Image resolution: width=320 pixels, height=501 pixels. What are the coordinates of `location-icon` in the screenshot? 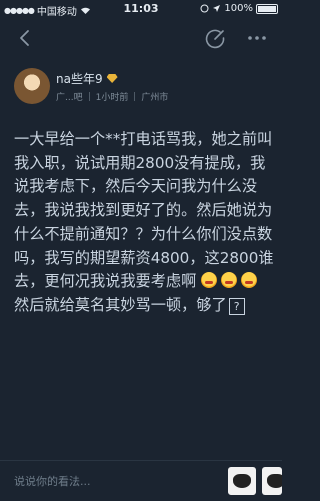 It's located at (217, 8).